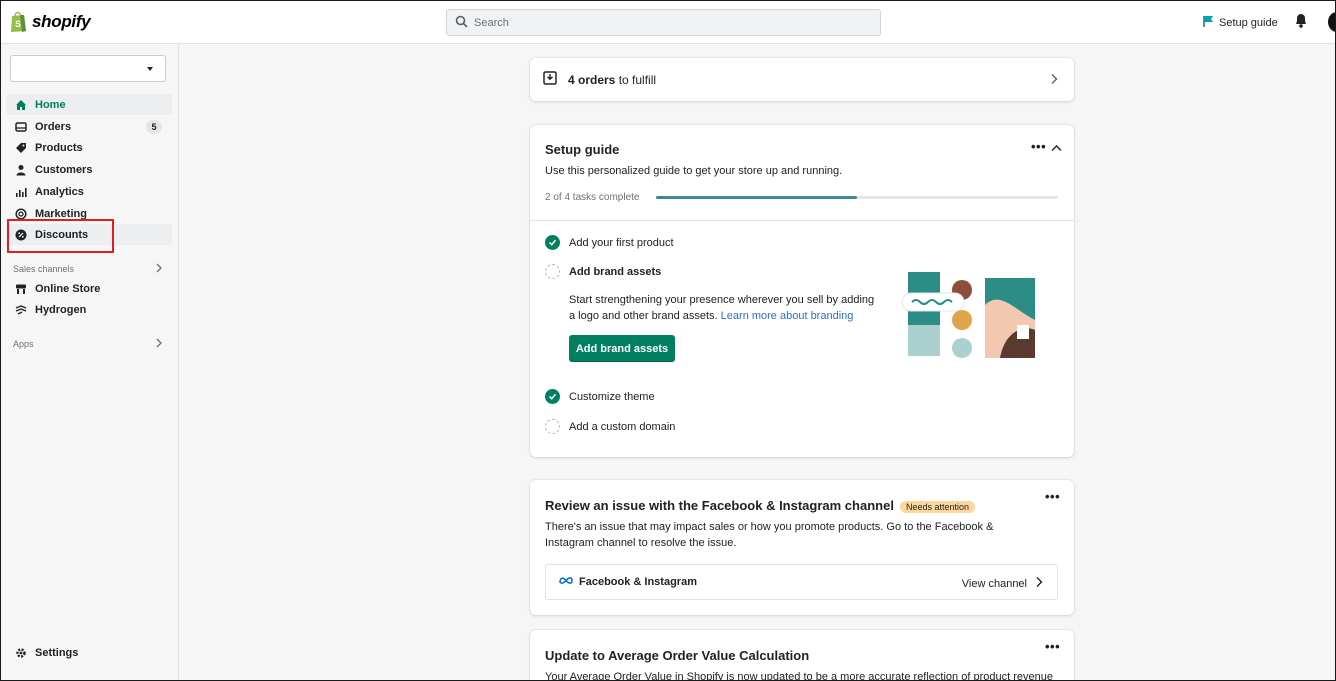  What do you see at coordinates (621, 242) in the screenshot?
I see `task-label: Add your first product` at bounding box center [621, 242].